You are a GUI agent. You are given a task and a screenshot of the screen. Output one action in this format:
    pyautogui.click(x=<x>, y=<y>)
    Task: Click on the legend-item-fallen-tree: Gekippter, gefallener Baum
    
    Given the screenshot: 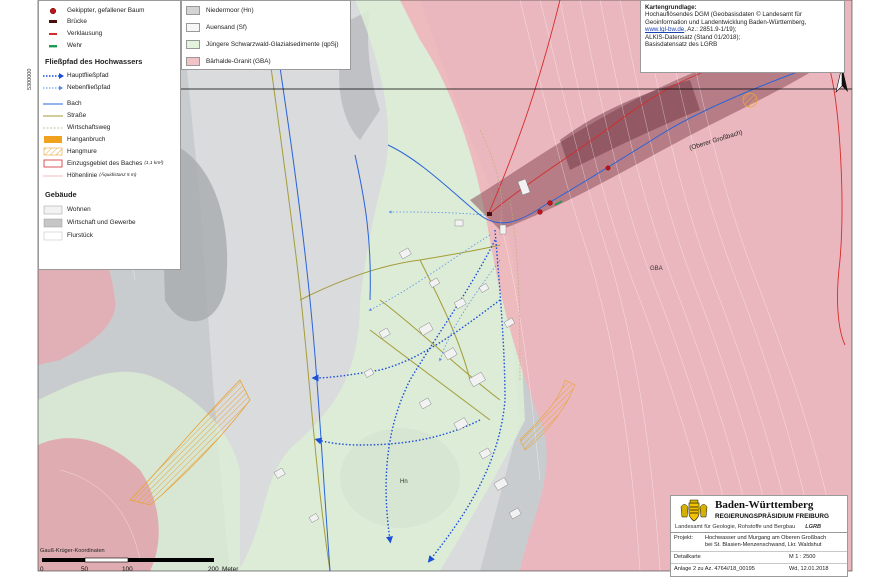 What is the action you would take?
    pyautogui.click(x=91, y=10)
    